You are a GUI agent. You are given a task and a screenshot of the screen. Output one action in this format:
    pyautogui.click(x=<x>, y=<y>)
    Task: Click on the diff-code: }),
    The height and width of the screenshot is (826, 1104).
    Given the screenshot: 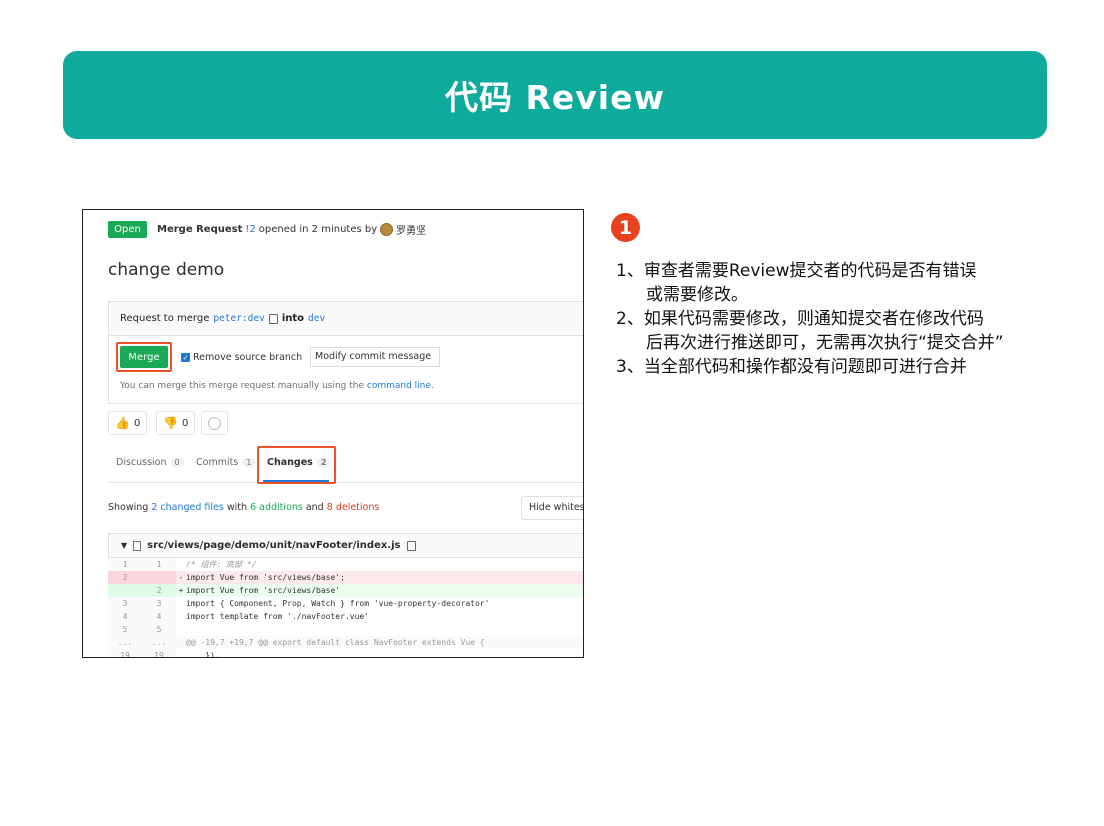 What is the action you would take?
    pyautogui.click(x=203, y=654)
    